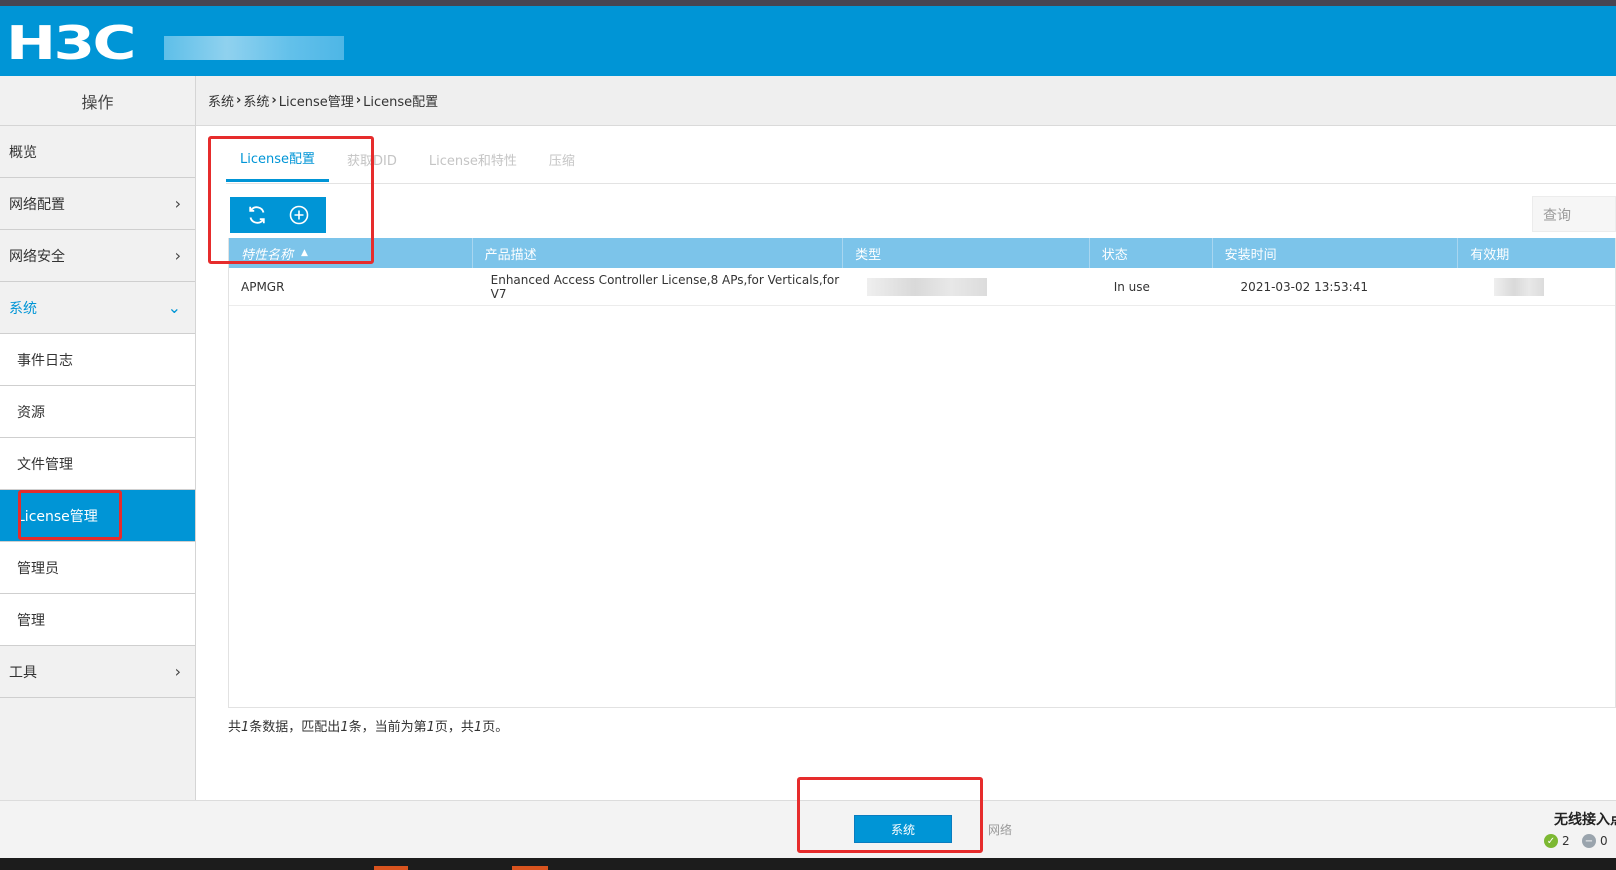 The image size is (1616, 870). What do you see at coordinates (1336, 253) in the screenshot?
I see `column-header-install-time: 安装时间` at bounding box center [1336, 253].